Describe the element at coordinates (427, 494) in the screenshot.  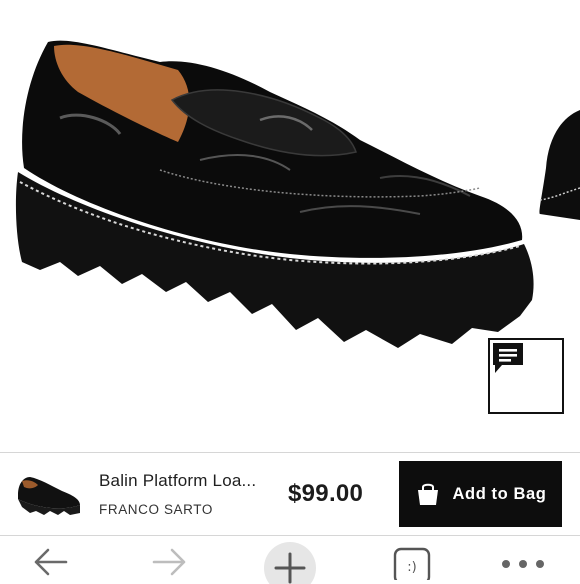
I see `shopping-bag-icon` at that location.